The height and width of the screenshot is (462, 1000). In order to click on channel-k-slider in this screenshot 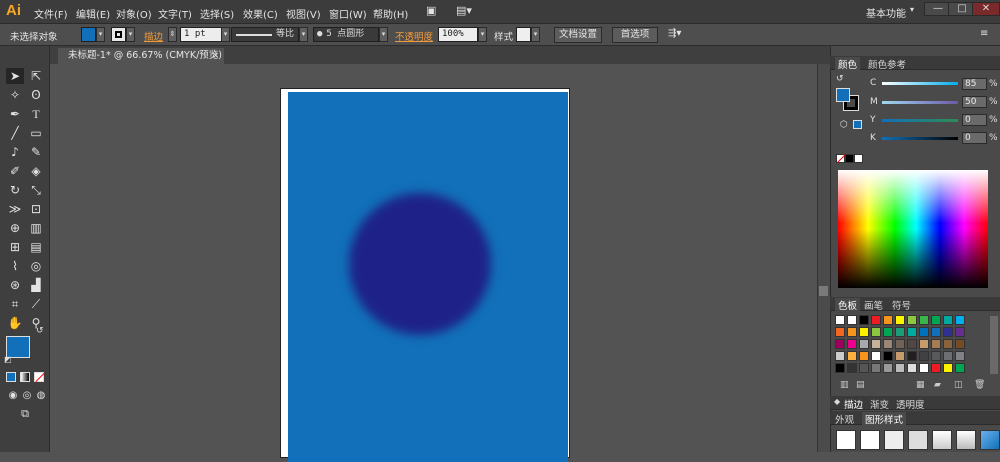, I will do `click(920, 138)`.